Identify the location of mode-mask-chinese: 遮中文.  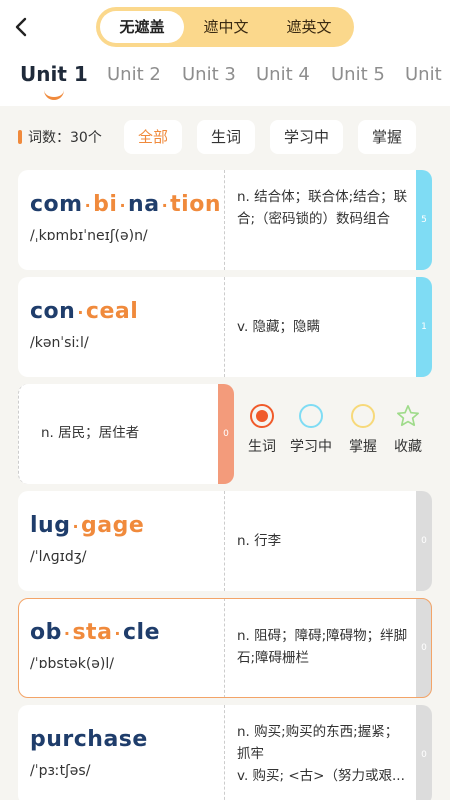
(226, 27).